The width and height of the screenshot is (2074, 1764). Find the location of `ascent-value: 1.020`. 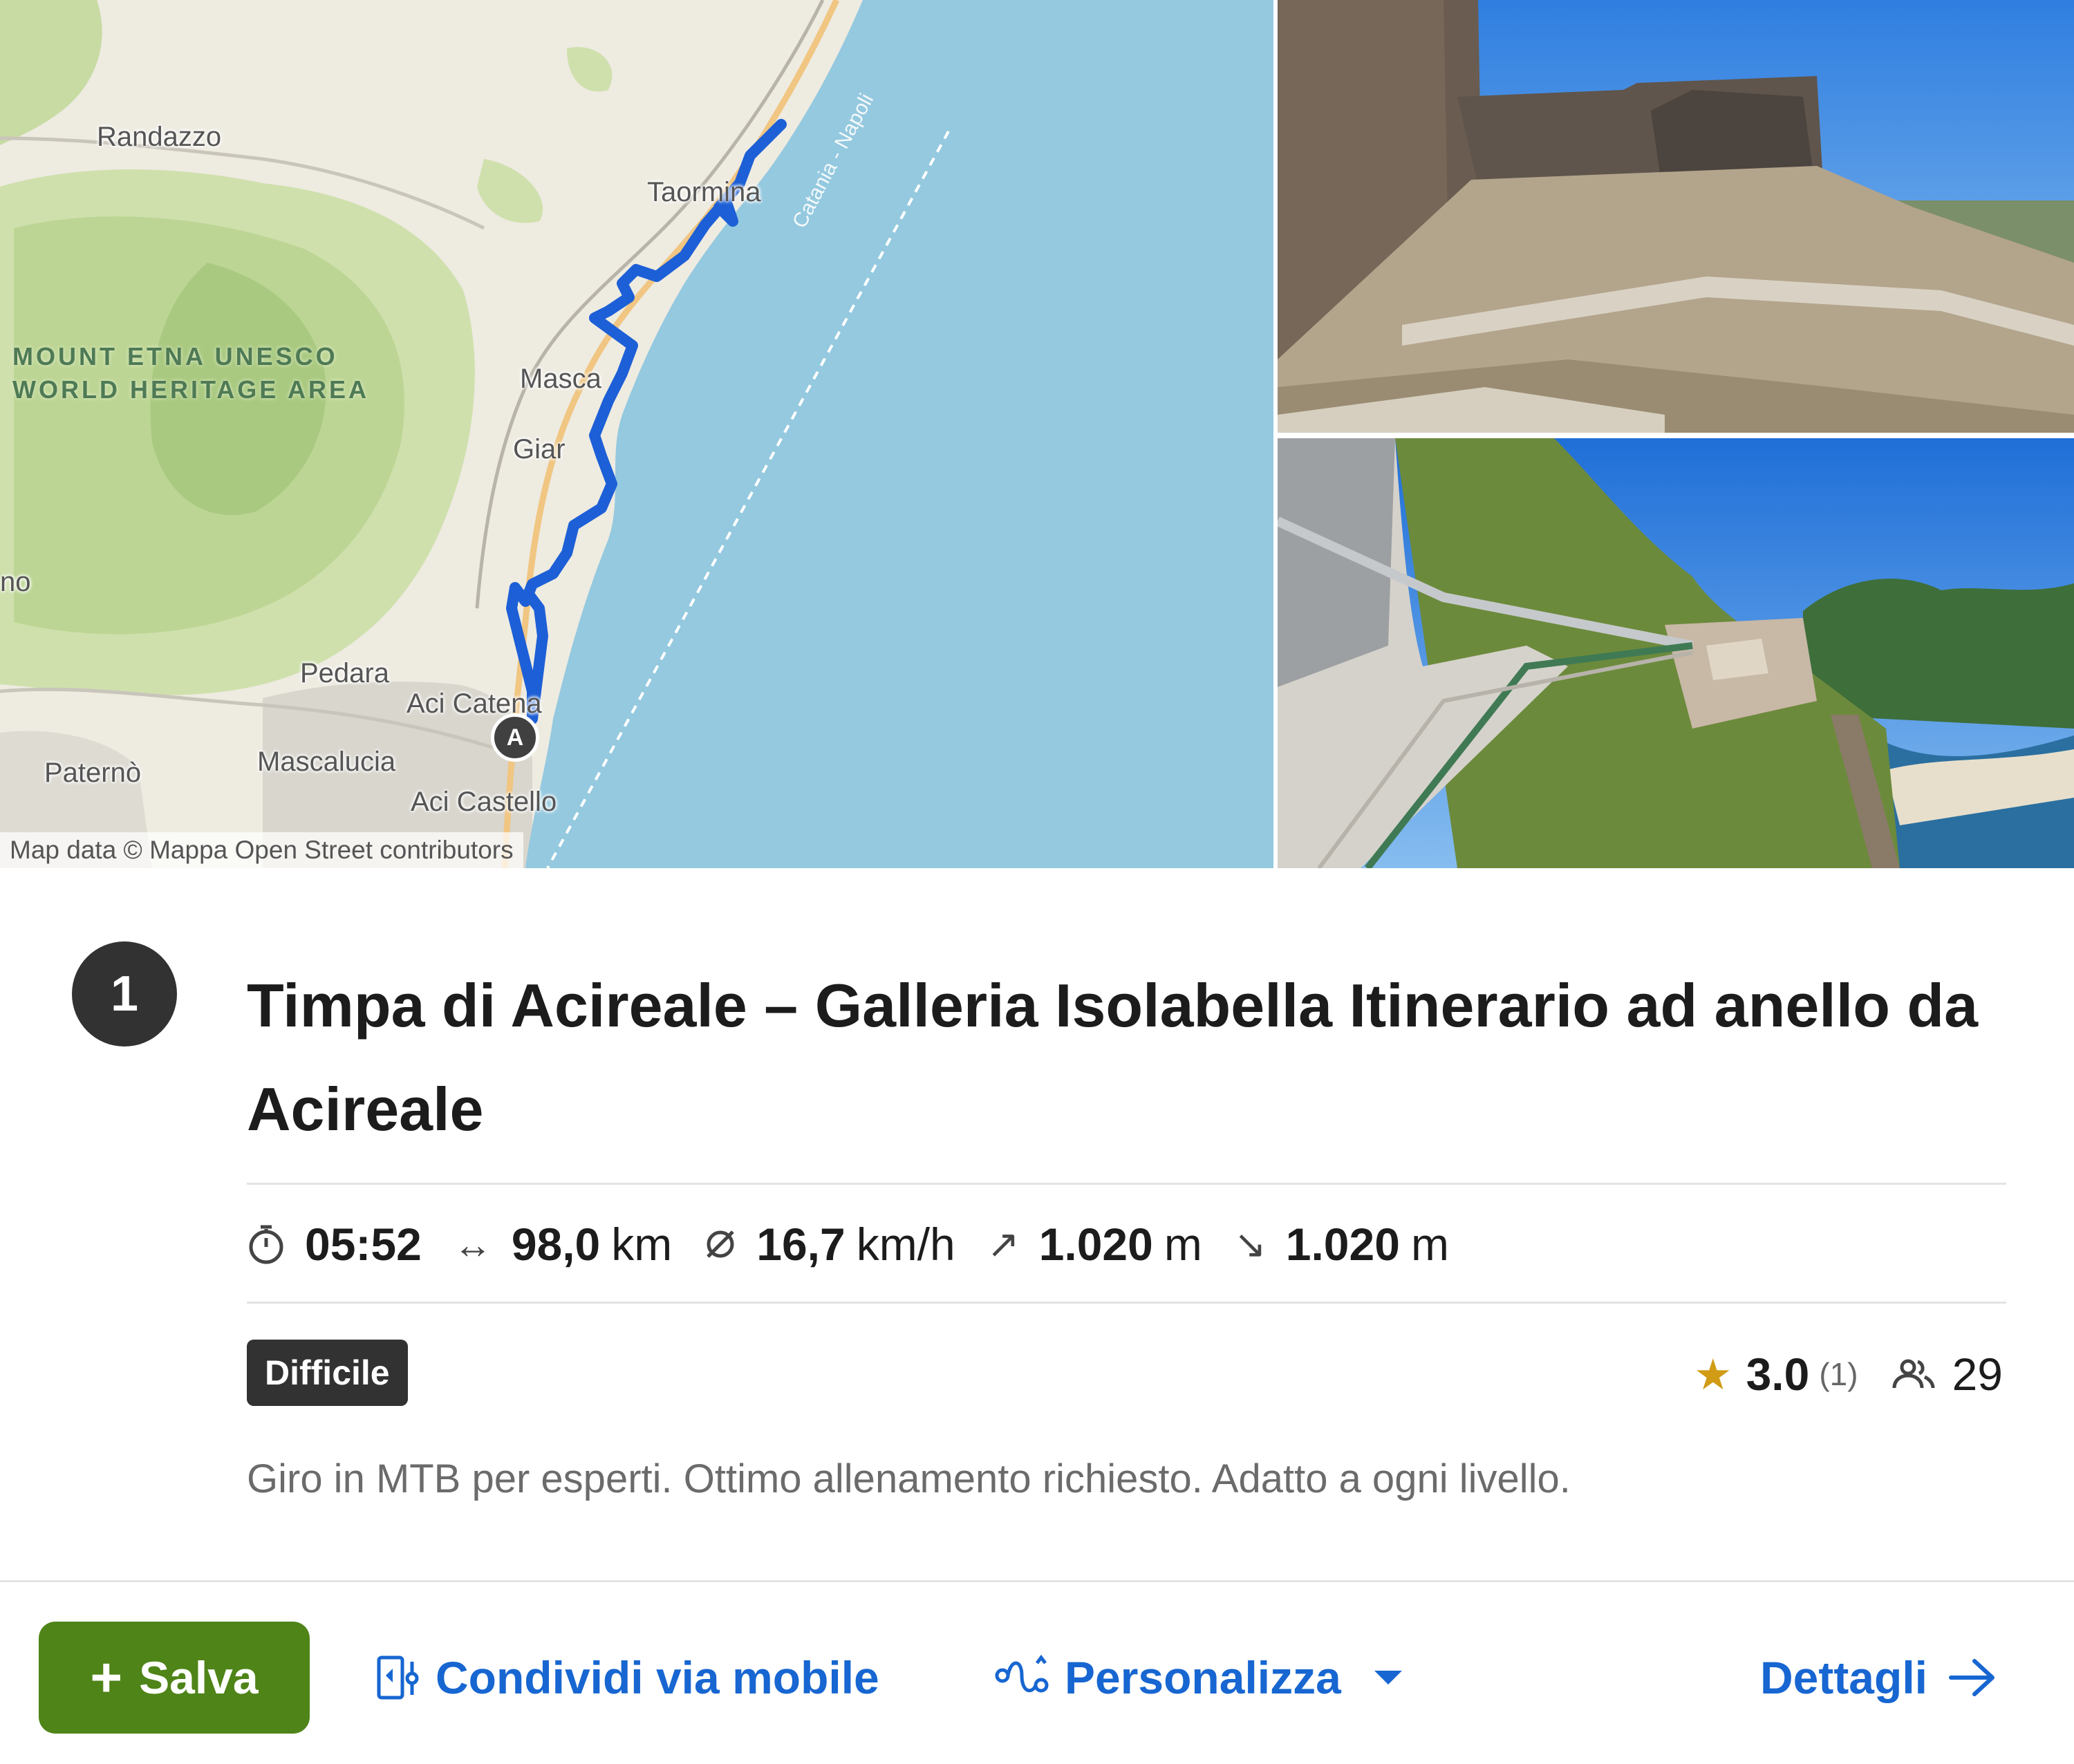

ascent-value: 1.020 is located at coordinates (1095, 1244).